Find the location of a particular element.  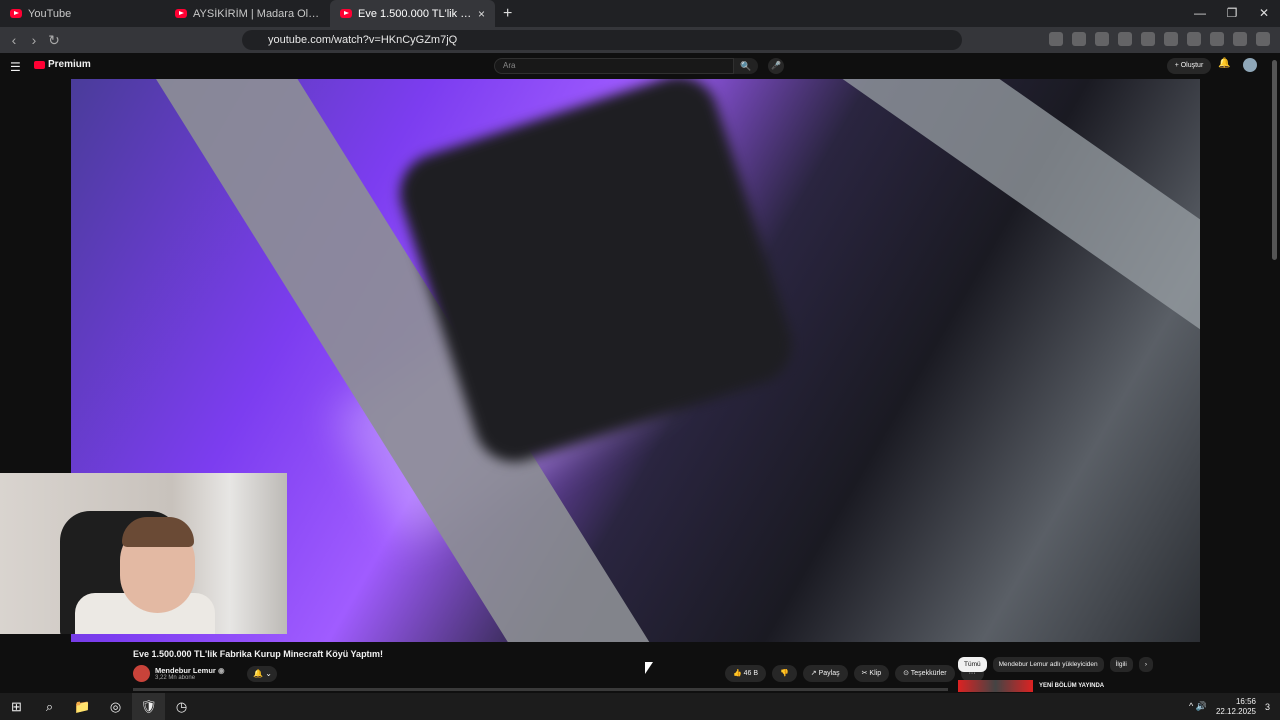

address-bar: youtube.com/watch?v=HKnCyGZm7jQ is located at coordinates (602, 40).